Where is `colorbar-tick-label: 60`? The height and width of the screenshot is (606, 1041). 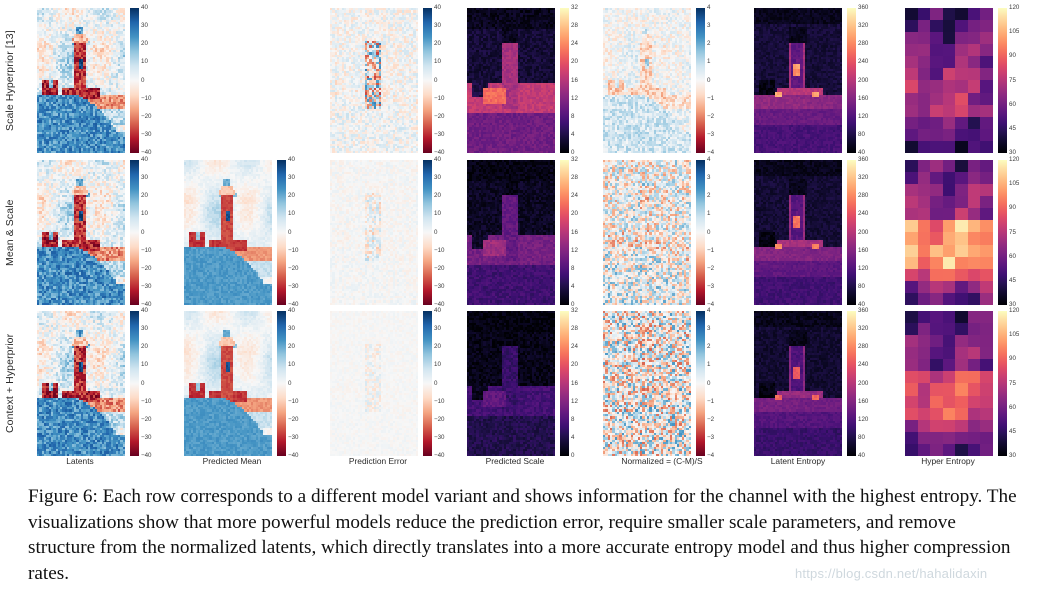 colorbar-tick-label: 60 is located at coordinates (1012, 407).